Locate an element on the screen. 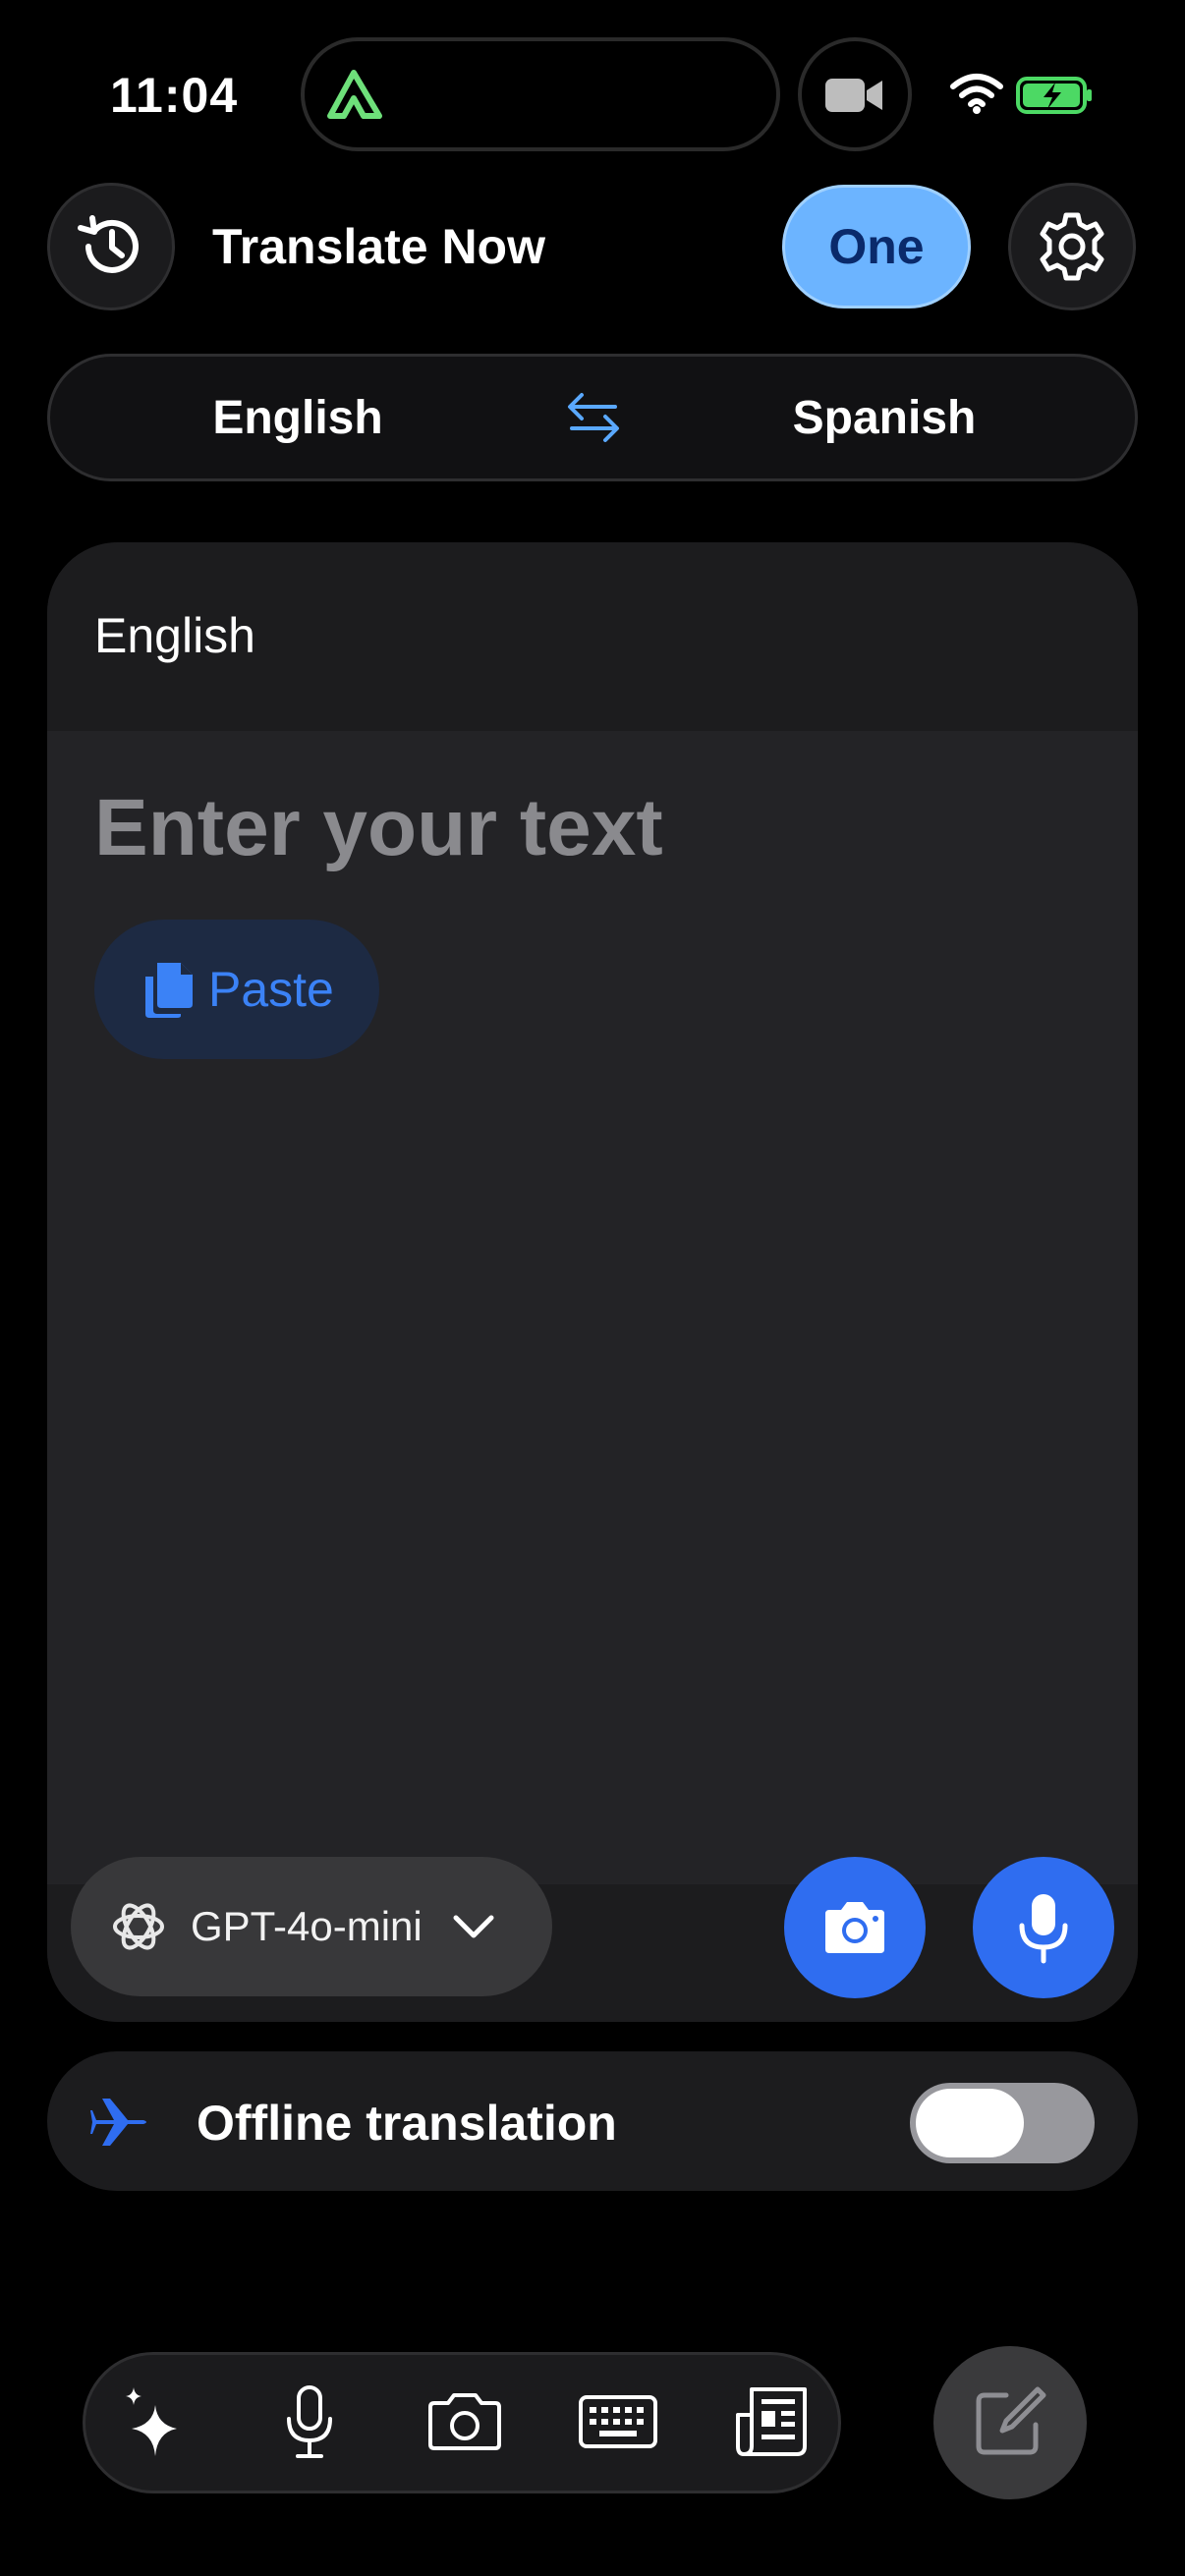  history-button is located at coordinates (111, 246).